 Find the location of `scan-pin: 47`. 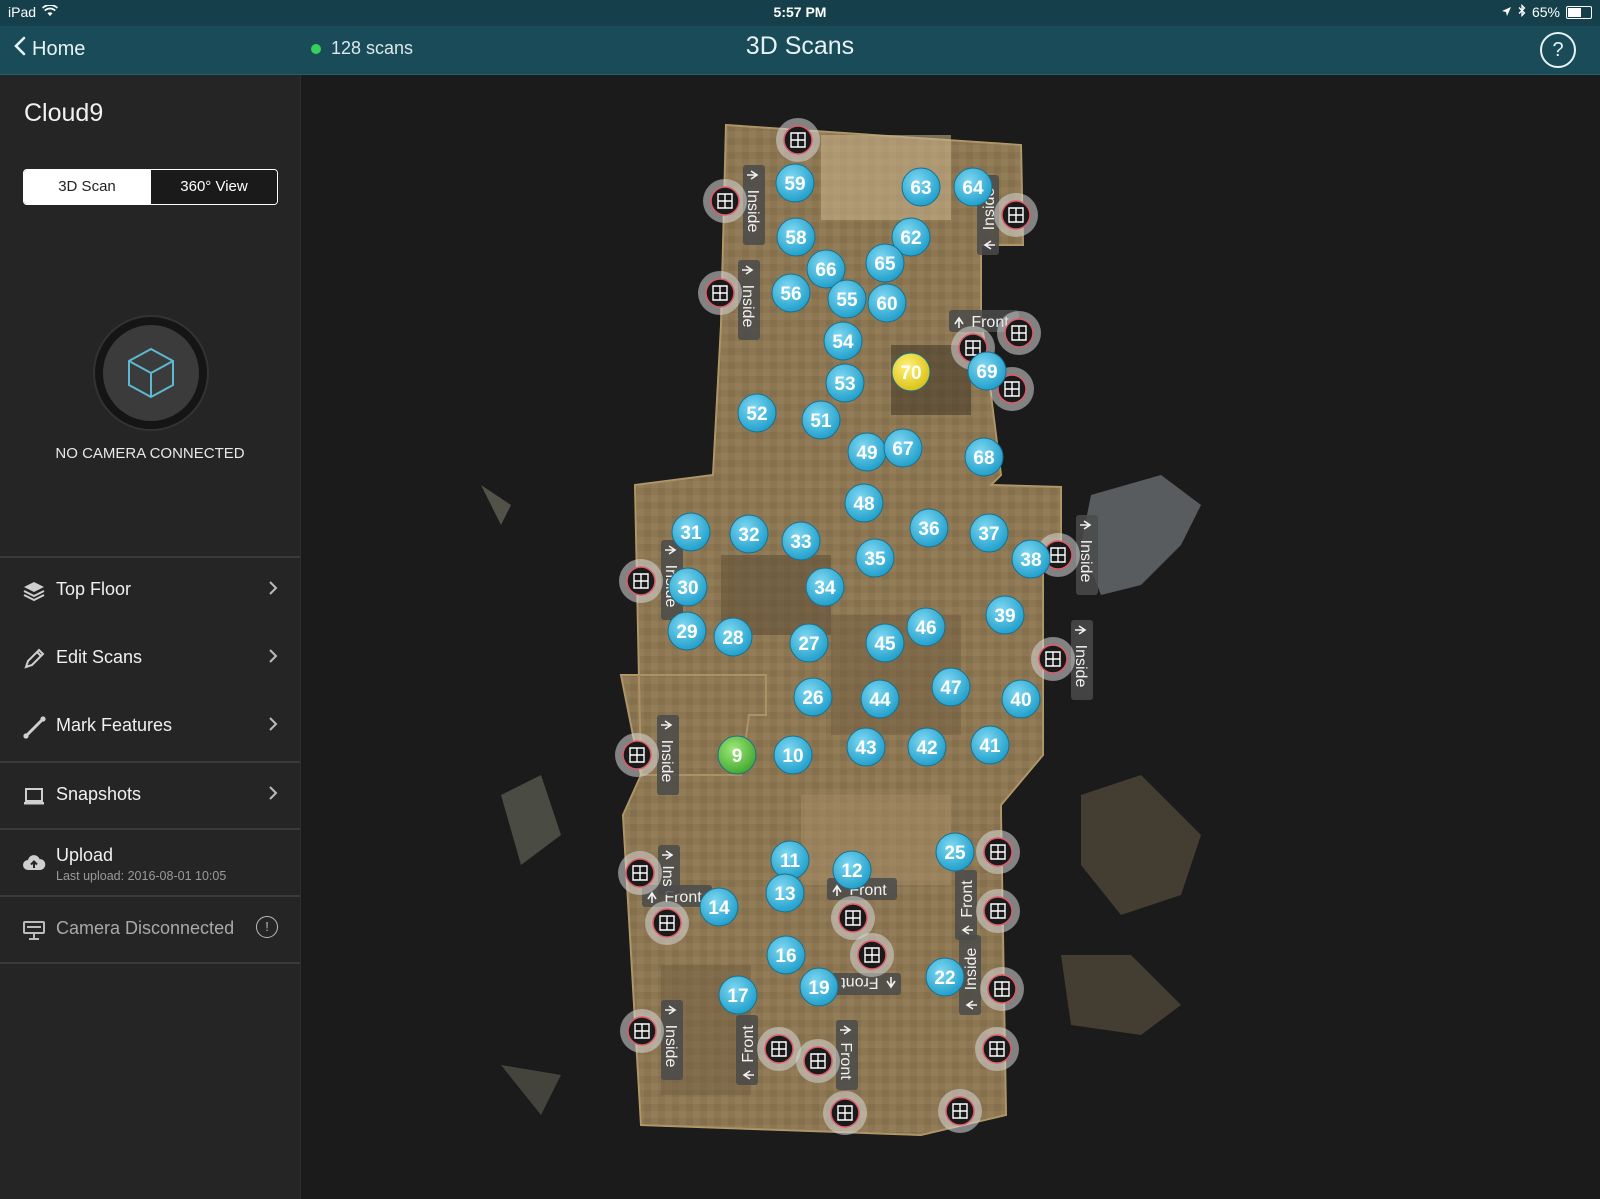

scan-pin: 47 is located at coordinates (951, 687).